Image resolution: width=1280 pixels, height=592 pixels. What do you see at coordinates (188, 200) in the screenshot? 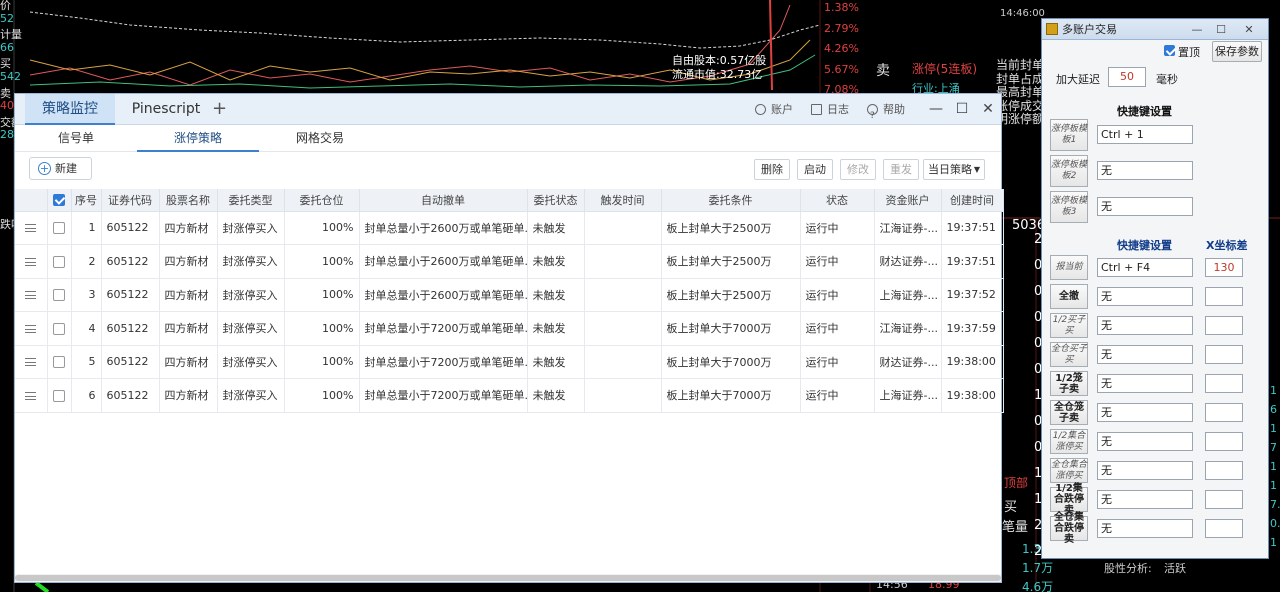
I see `col-header-name: 股票名称` at bounding box center [188, 200].